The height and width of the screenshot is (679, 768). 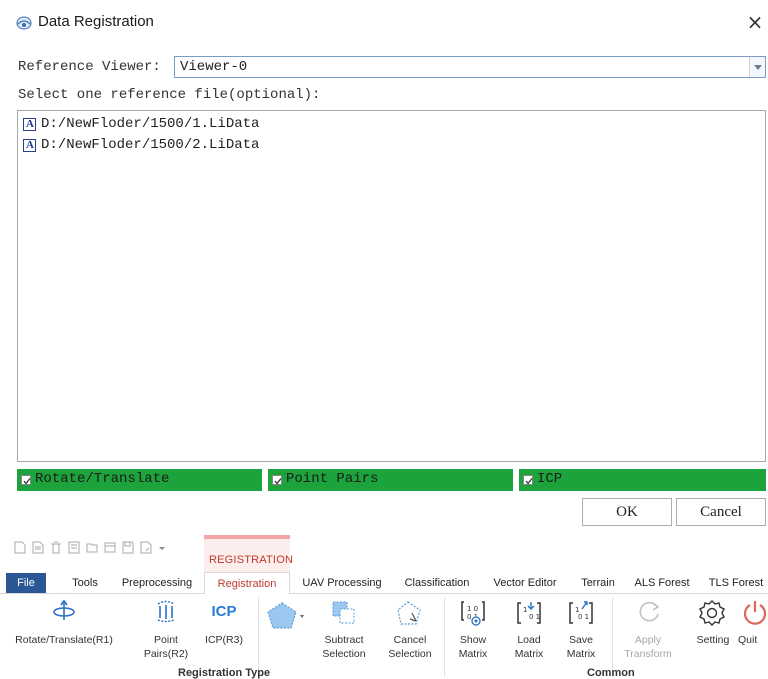 I want to click on power-icon, so click(x=755, y=613).